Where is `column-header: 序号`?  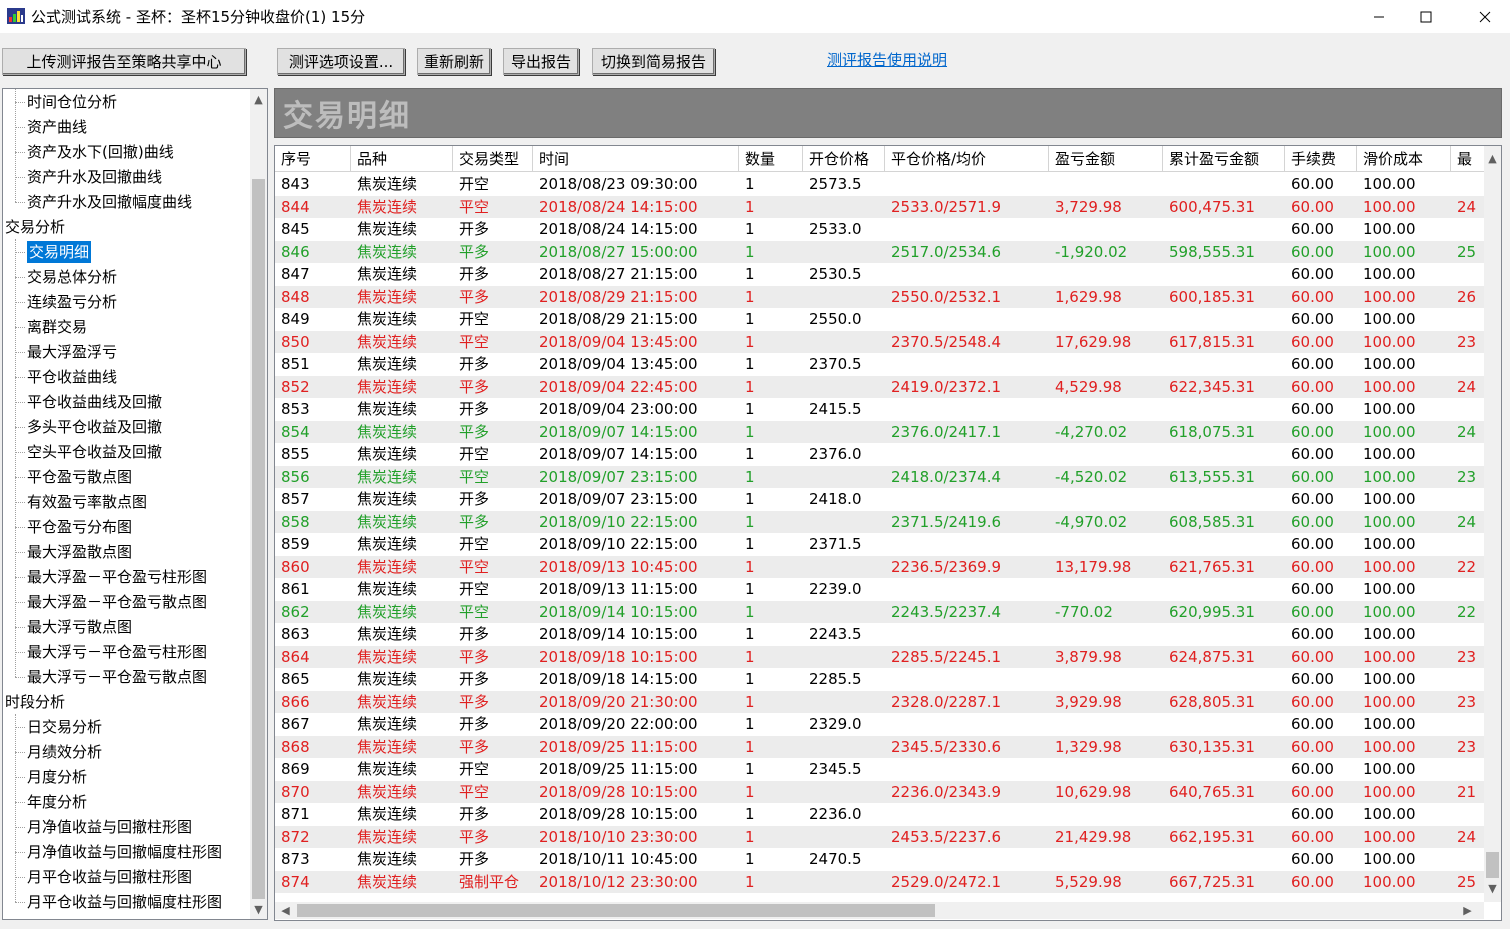
column-header: 序号 is located at coordinates (313, 159).